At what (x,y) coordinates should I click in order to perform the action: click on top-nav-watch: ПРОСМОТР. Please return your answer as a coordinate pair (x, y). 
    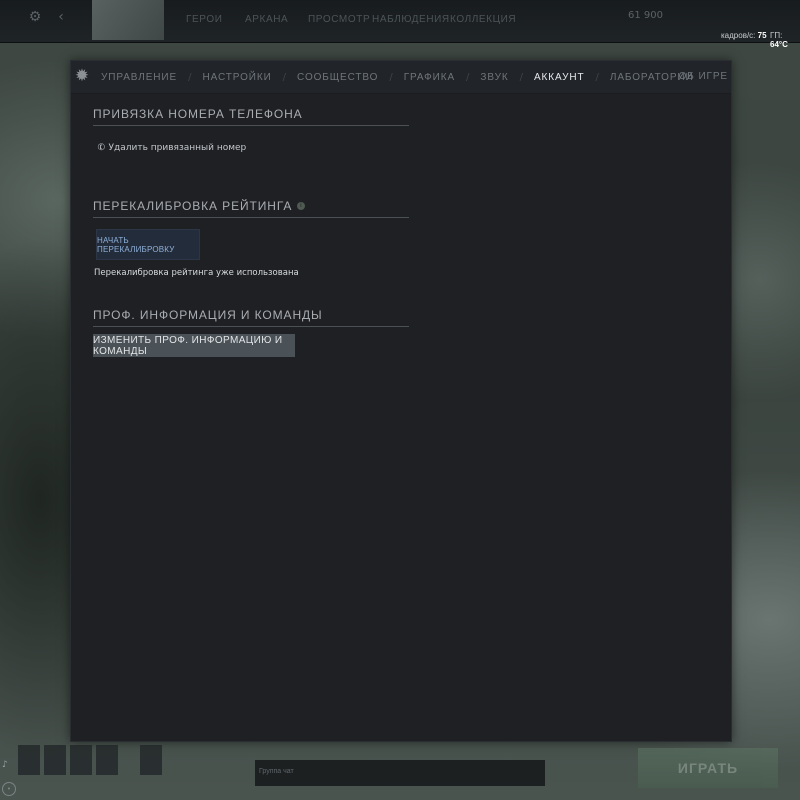
    Looking at the image, I should click on (339, 19).